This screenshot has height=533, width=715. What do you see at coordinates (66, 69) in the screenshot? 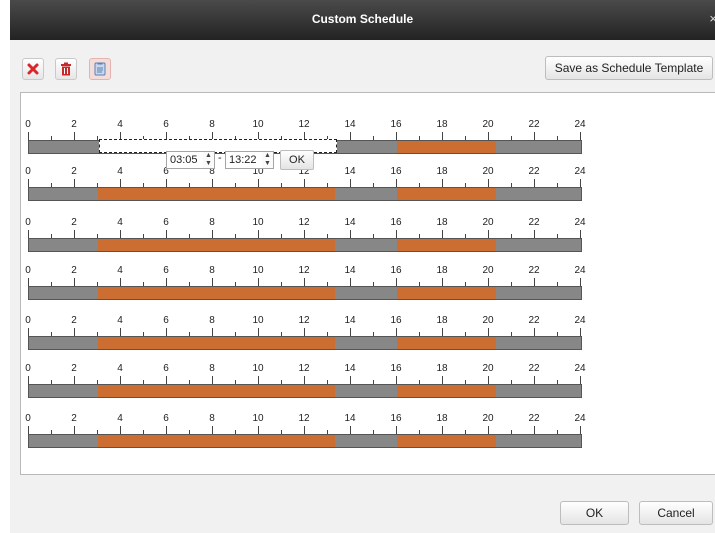
I see `delete-all-button` at bounding box center [66, 69].